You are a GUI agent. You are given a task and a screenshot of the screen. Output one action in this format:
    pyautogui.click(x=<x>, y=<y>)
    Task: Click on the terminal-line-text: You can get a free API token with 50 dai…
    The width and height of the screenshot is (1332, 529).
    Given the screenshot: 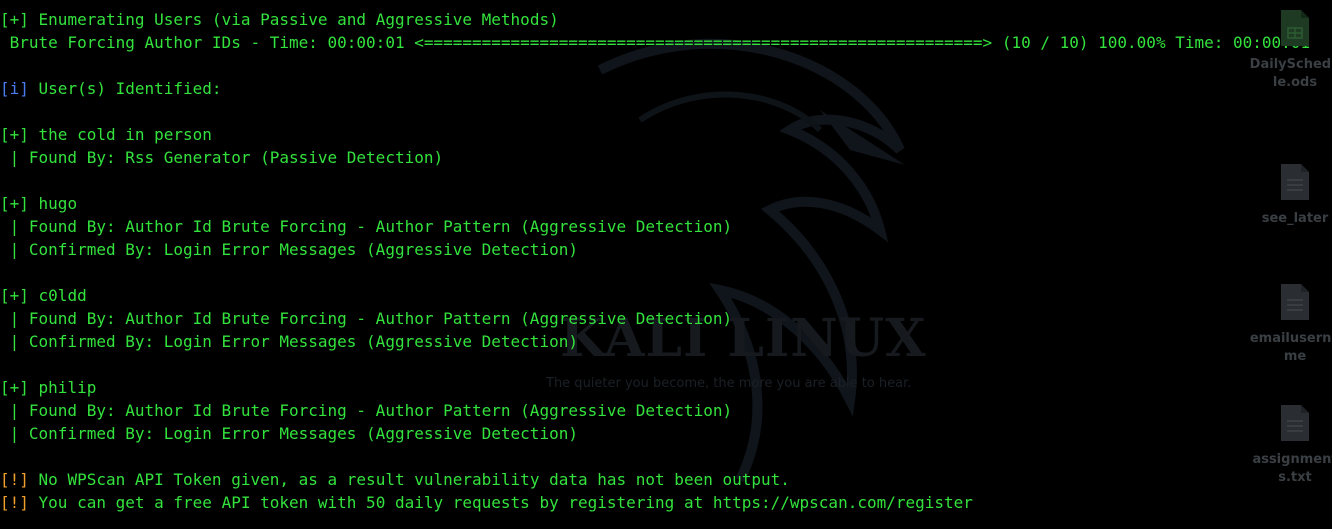 What is the action you would take?
    pyautogui.click(x=500, y=502)
    